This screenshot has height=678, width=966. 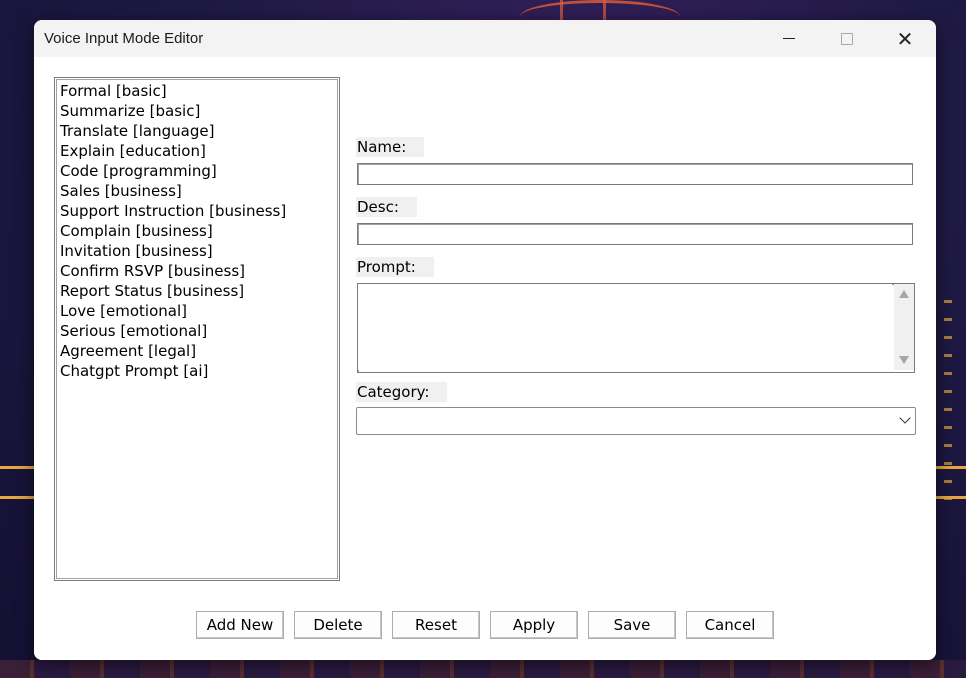 What do you see at coordinates (338, 625) in the screenshot?
I see `delete-button: Delete` at bounding box center [338, 625].